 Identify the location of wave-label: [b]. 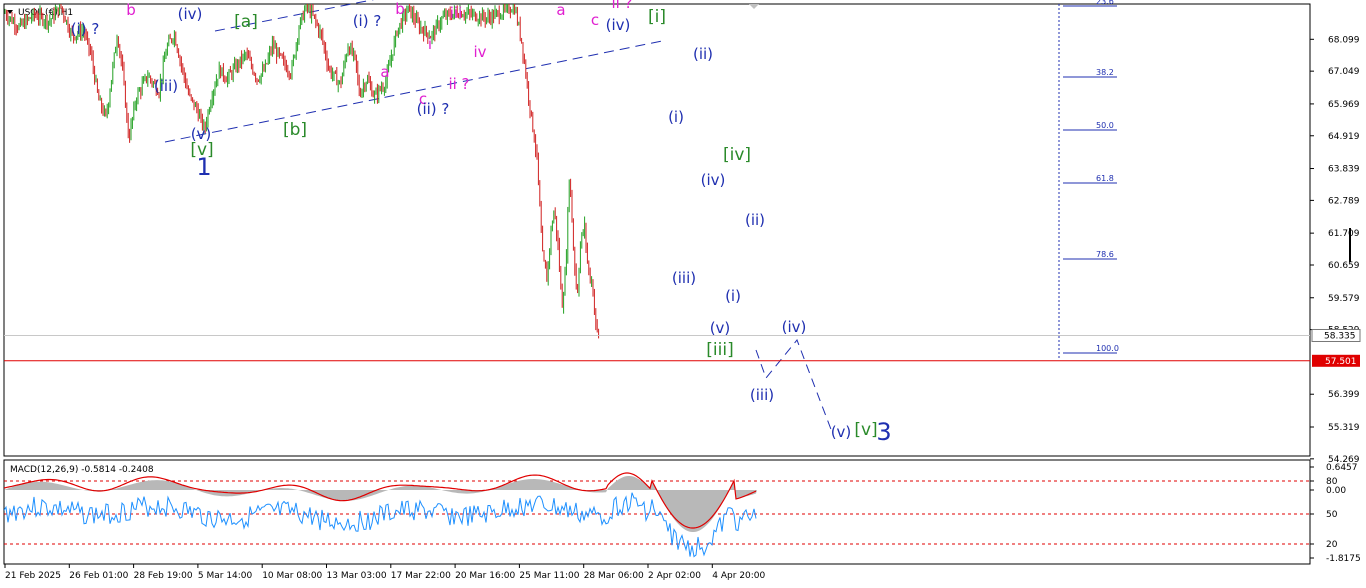
(295, 130).